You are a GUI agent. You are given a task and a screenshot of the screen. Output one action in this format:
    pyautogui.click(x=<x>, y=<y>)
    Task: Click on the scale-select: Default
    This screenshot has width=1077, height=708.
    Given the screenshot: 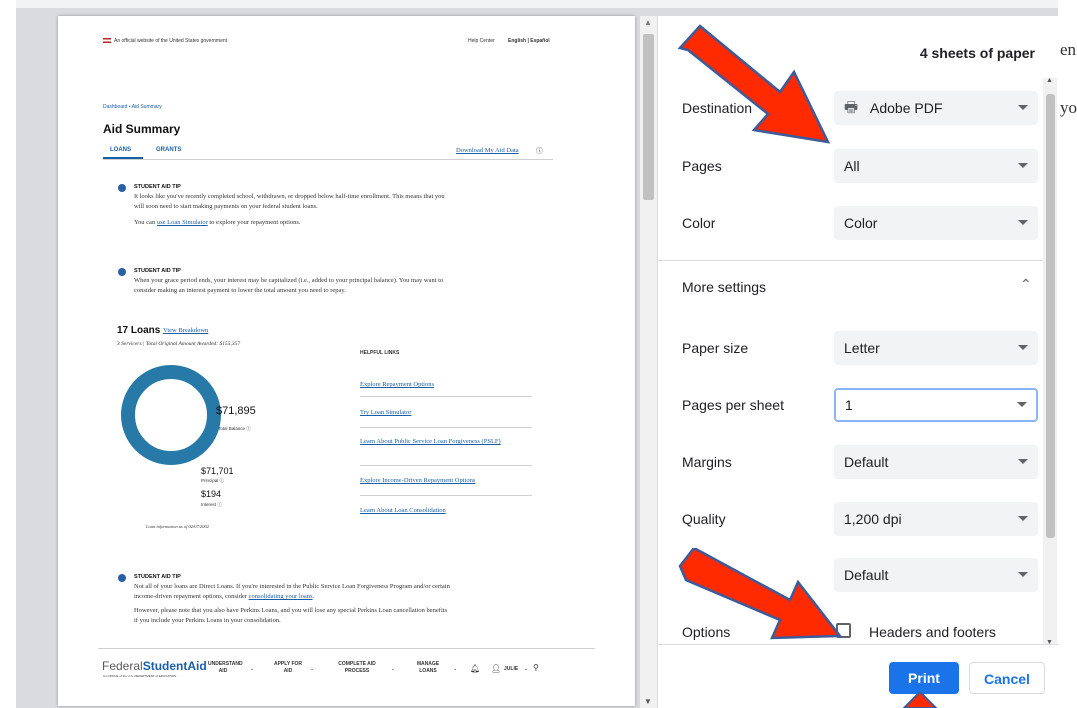 What is the action you would take?
    pyautogui.click(x=936, y=575)
    